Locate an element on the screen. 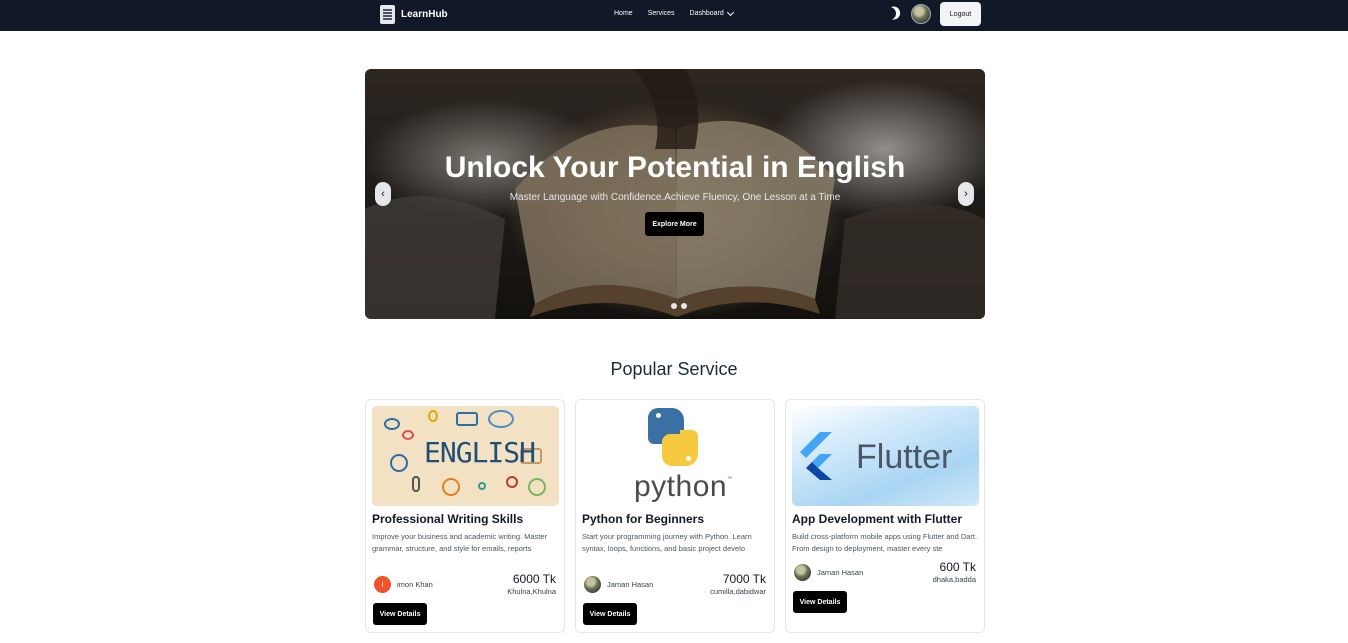  nav-link-home: Home is located at coordinates (623, 13).